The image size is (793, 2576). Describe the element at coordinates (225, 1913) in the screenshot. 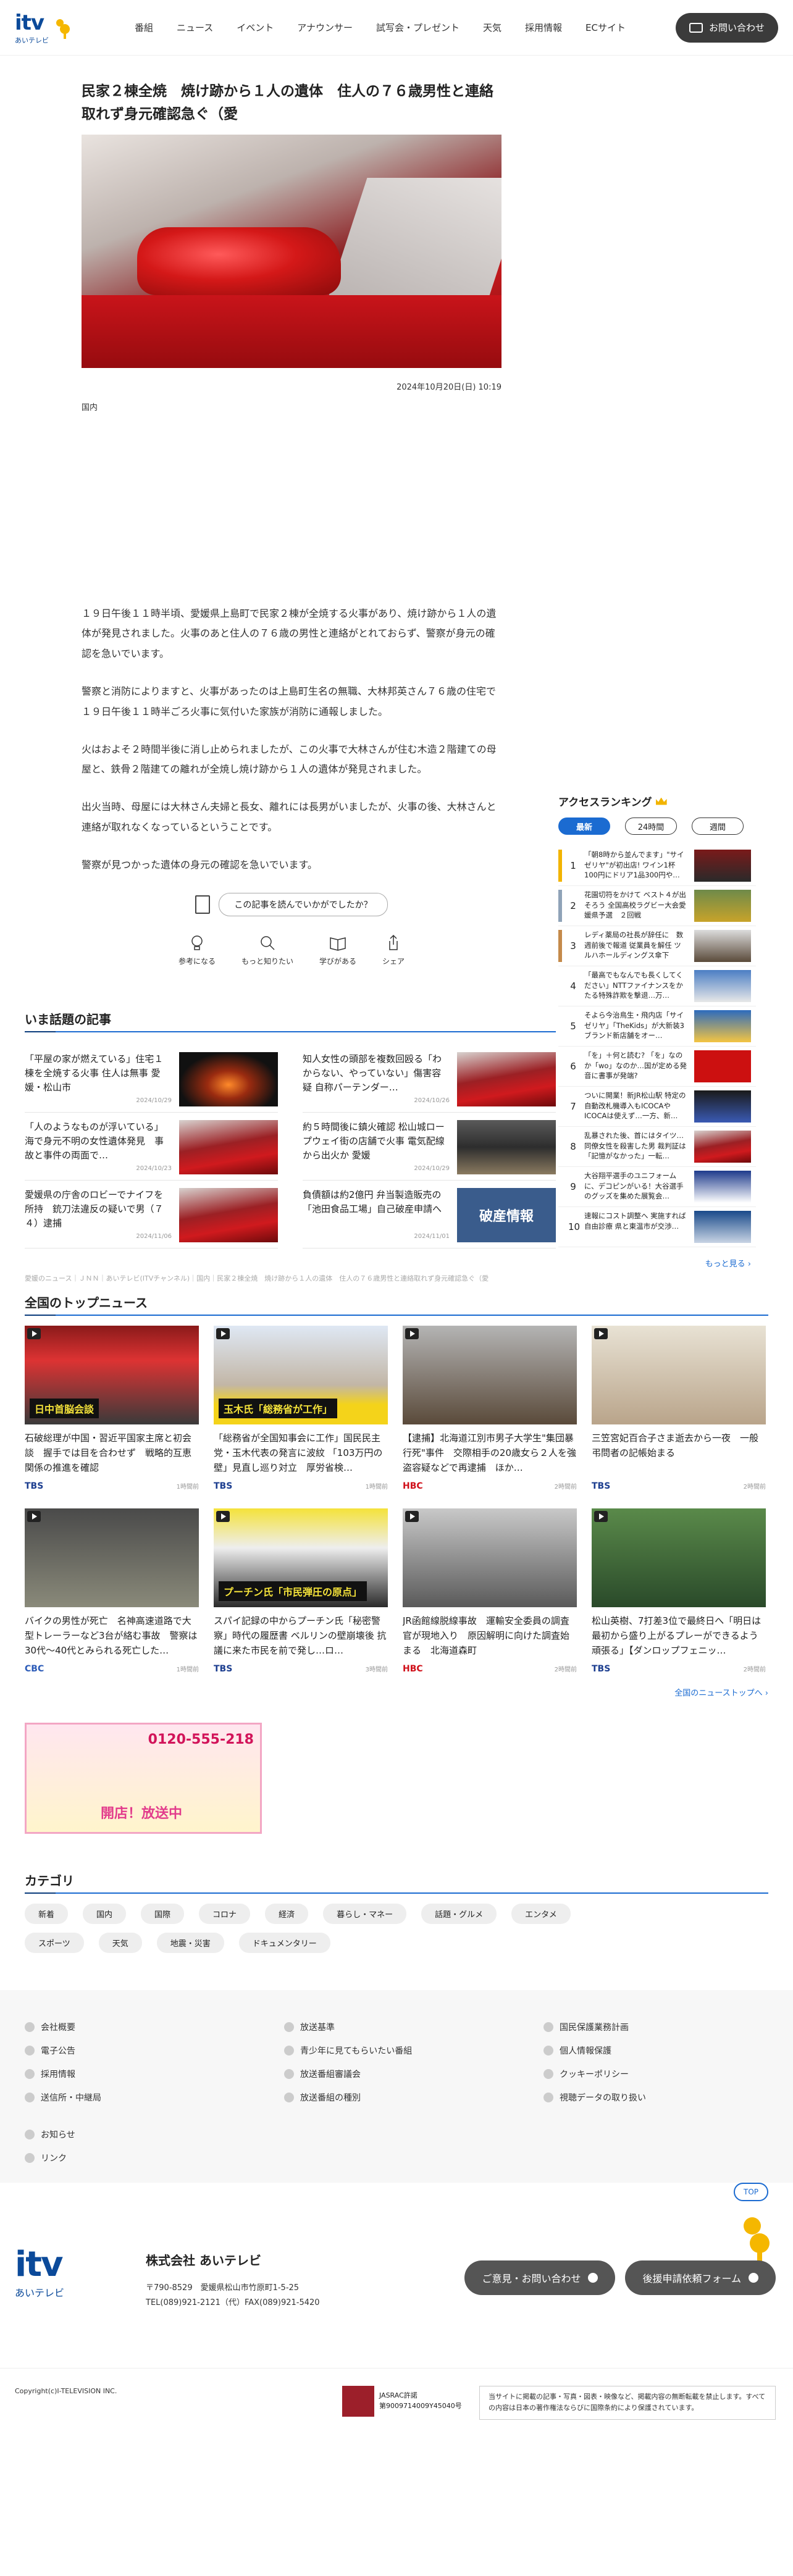

I see `category-pill: コロナ` at that location.